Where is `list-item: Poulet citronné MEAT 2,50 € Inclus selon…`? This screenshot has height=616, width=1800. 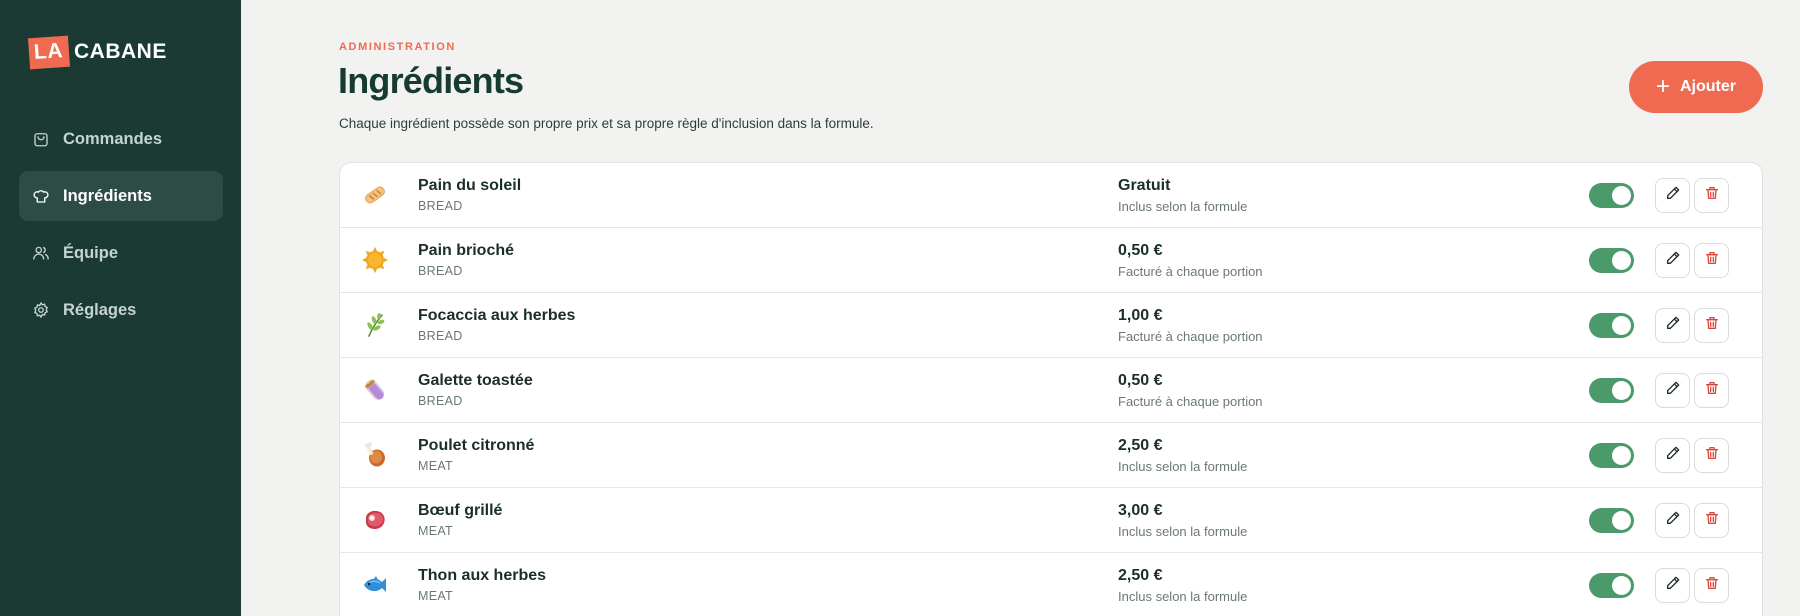 list-item: Poulet citronné MEAT 2,50 € Inclus selon… is located at coordinates (1051, 455).